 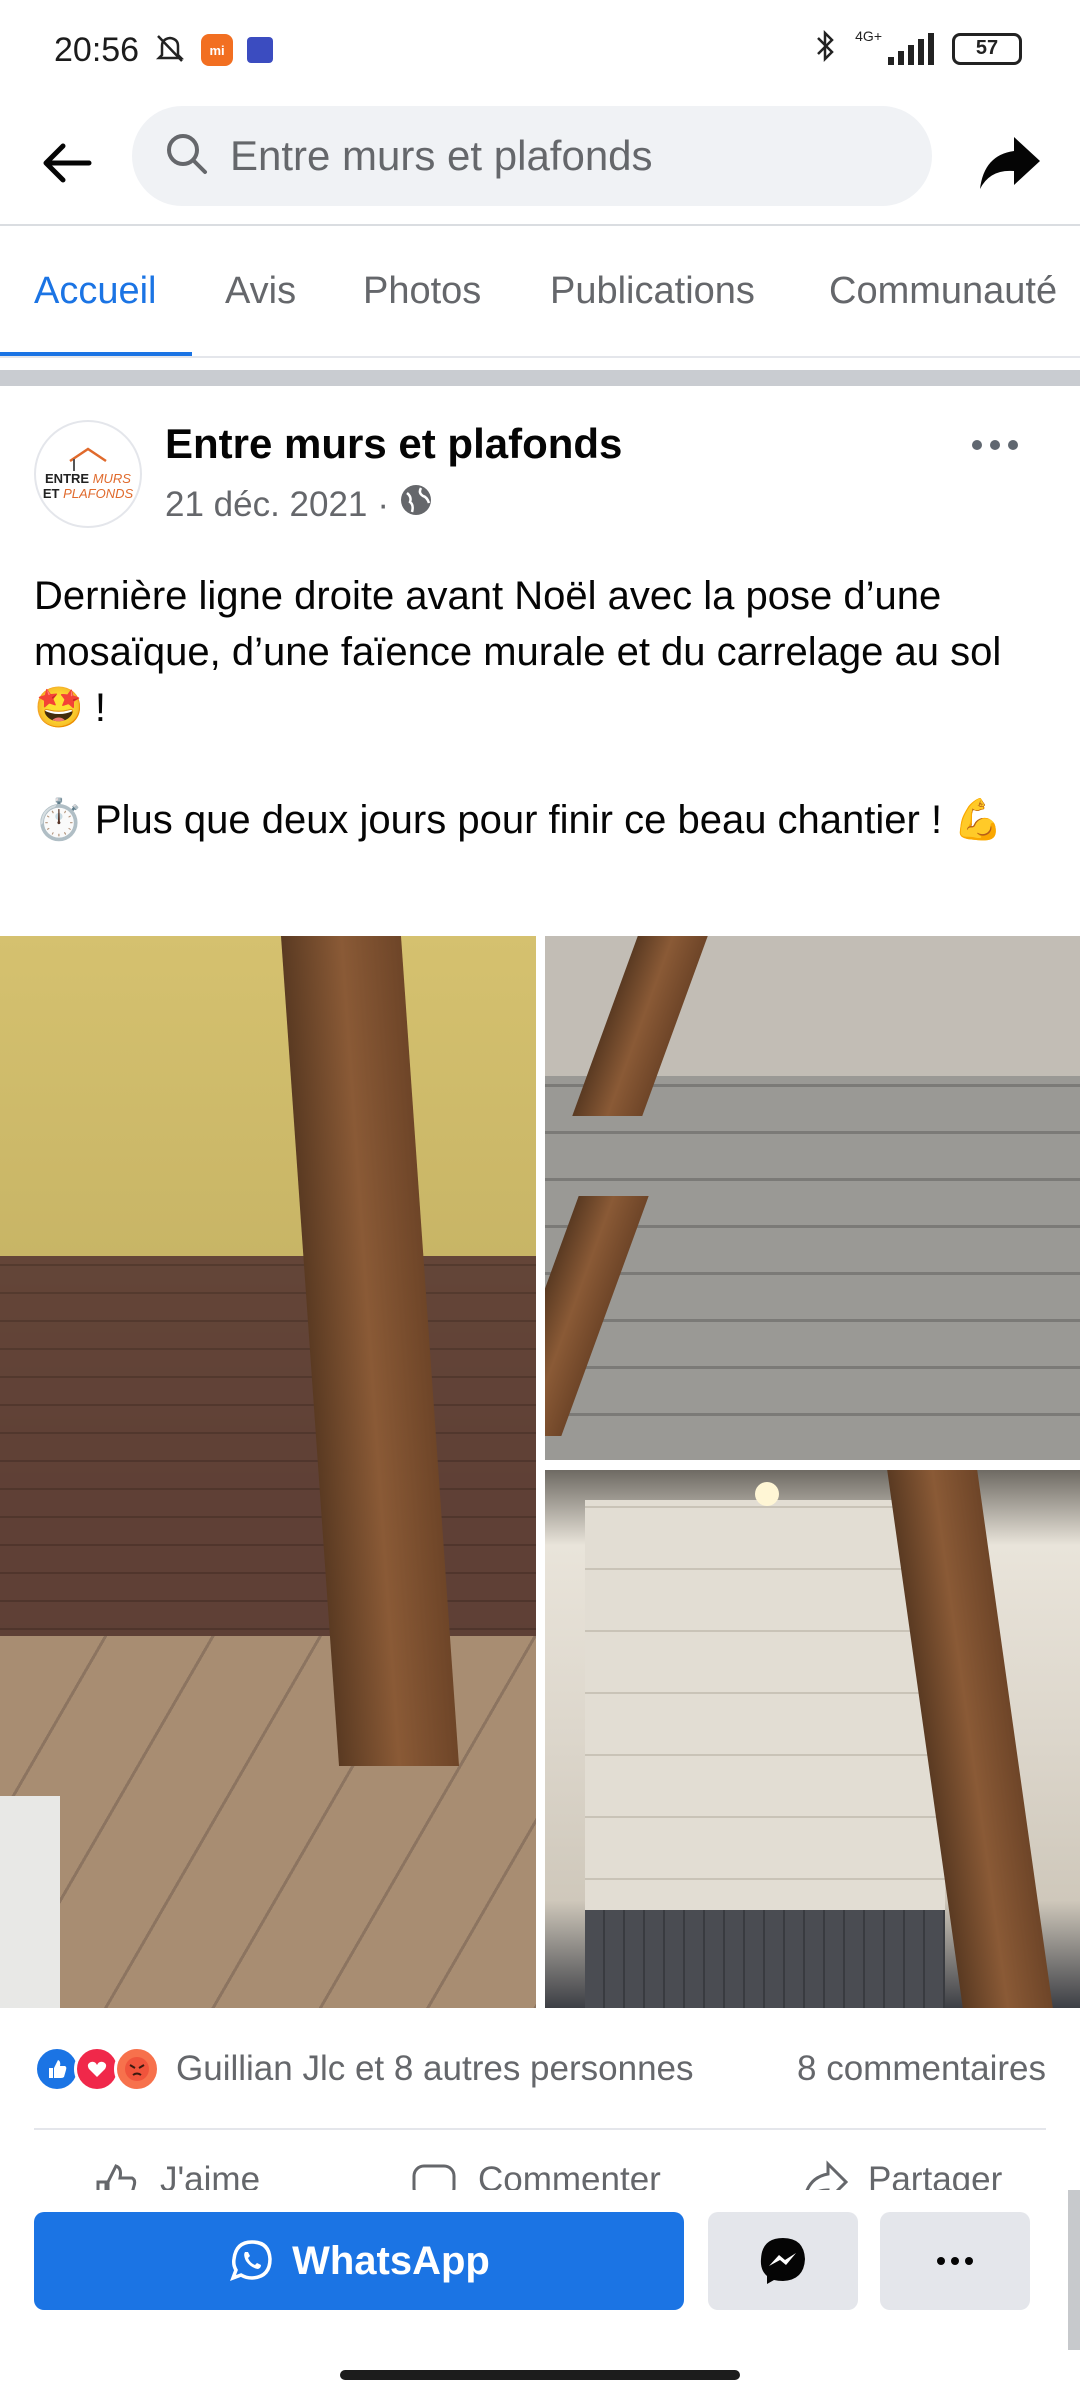 I want to click on like-icon, so click(x=116, y=2177).